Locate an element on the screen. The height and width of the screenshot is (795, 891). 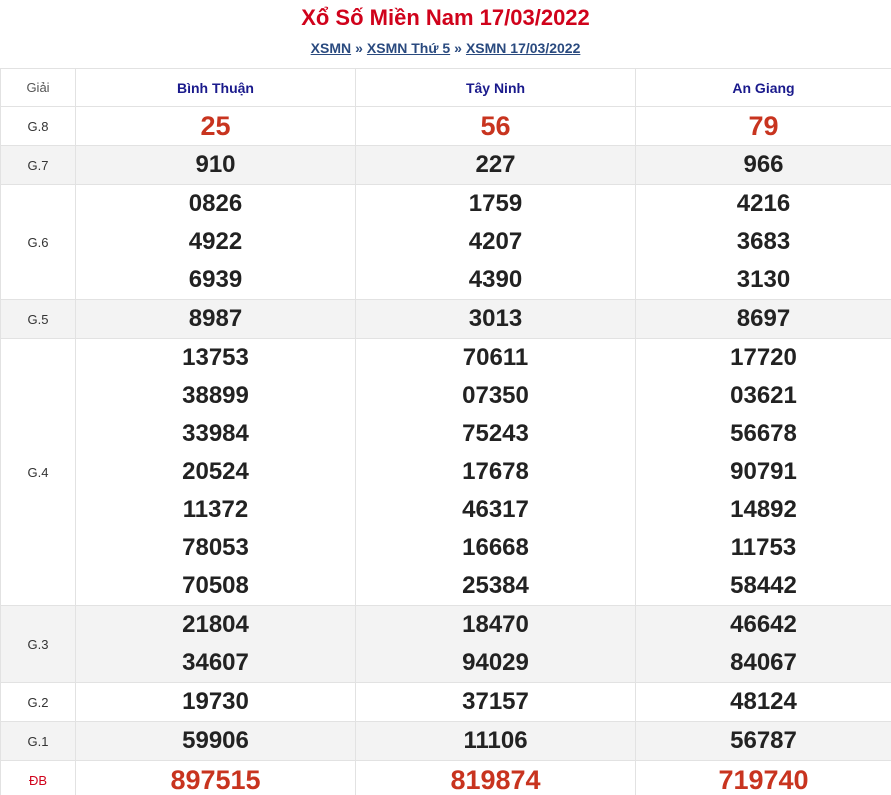
prize-number: 94029 is located at coordinates (495, 662).